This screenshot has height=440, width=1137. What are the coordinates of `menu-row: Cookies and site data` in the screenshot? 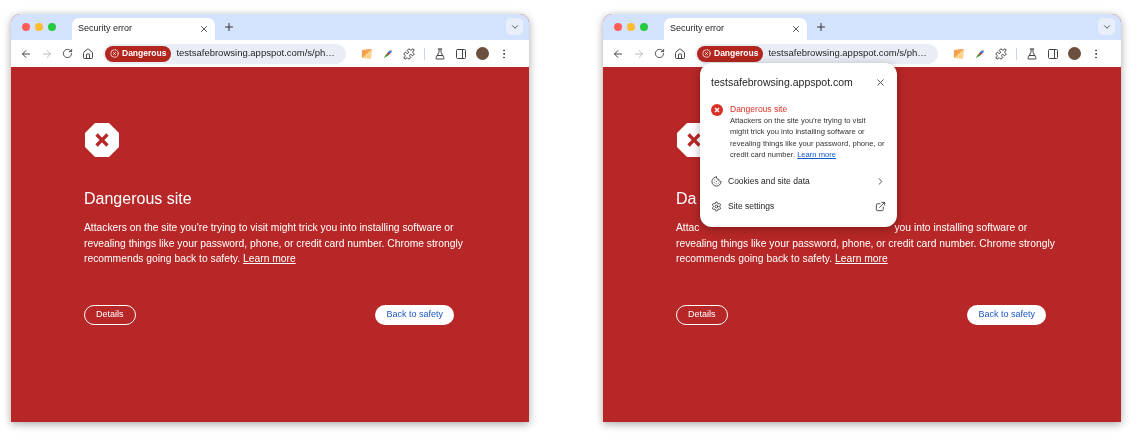 It's located at (798, 181).